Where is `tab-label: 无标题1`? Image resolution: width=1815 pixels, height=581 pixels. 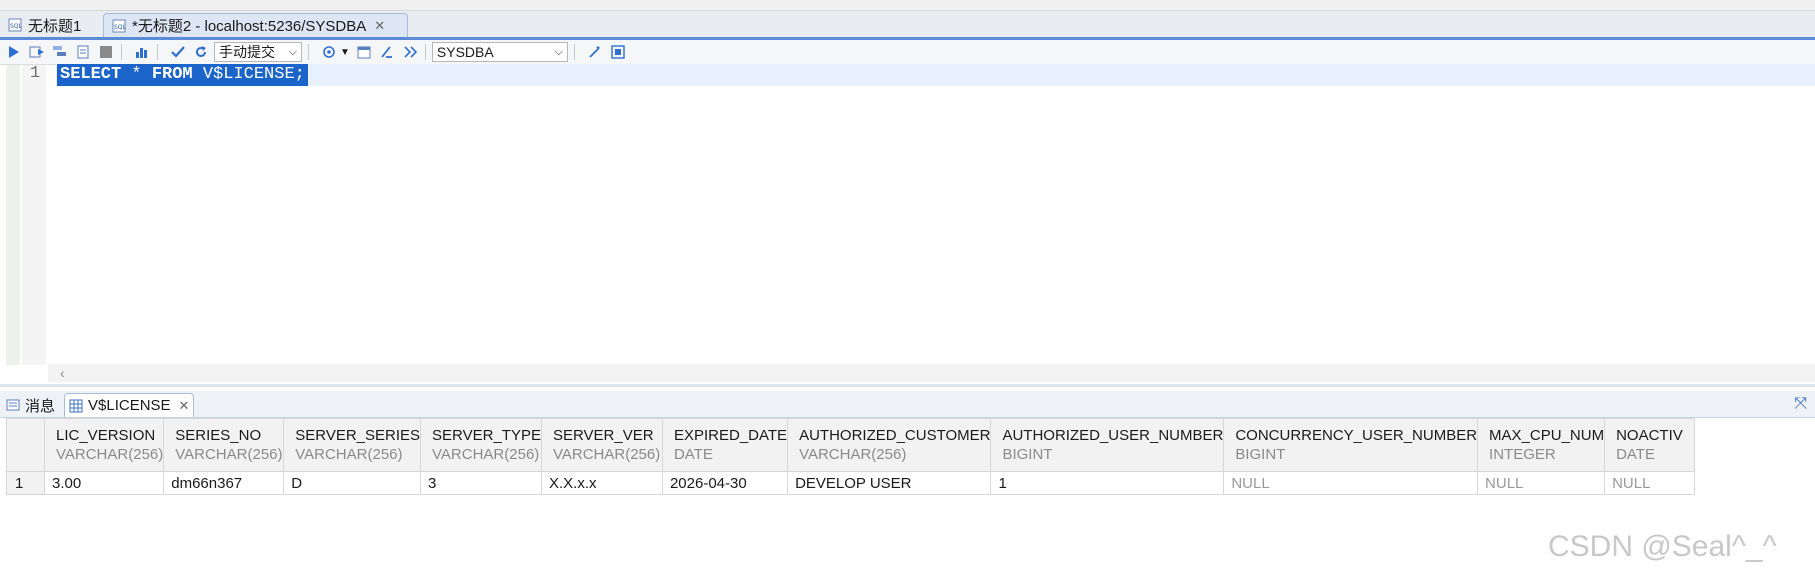
tab-label: 无标题1 is located at coordinates (55, 26).